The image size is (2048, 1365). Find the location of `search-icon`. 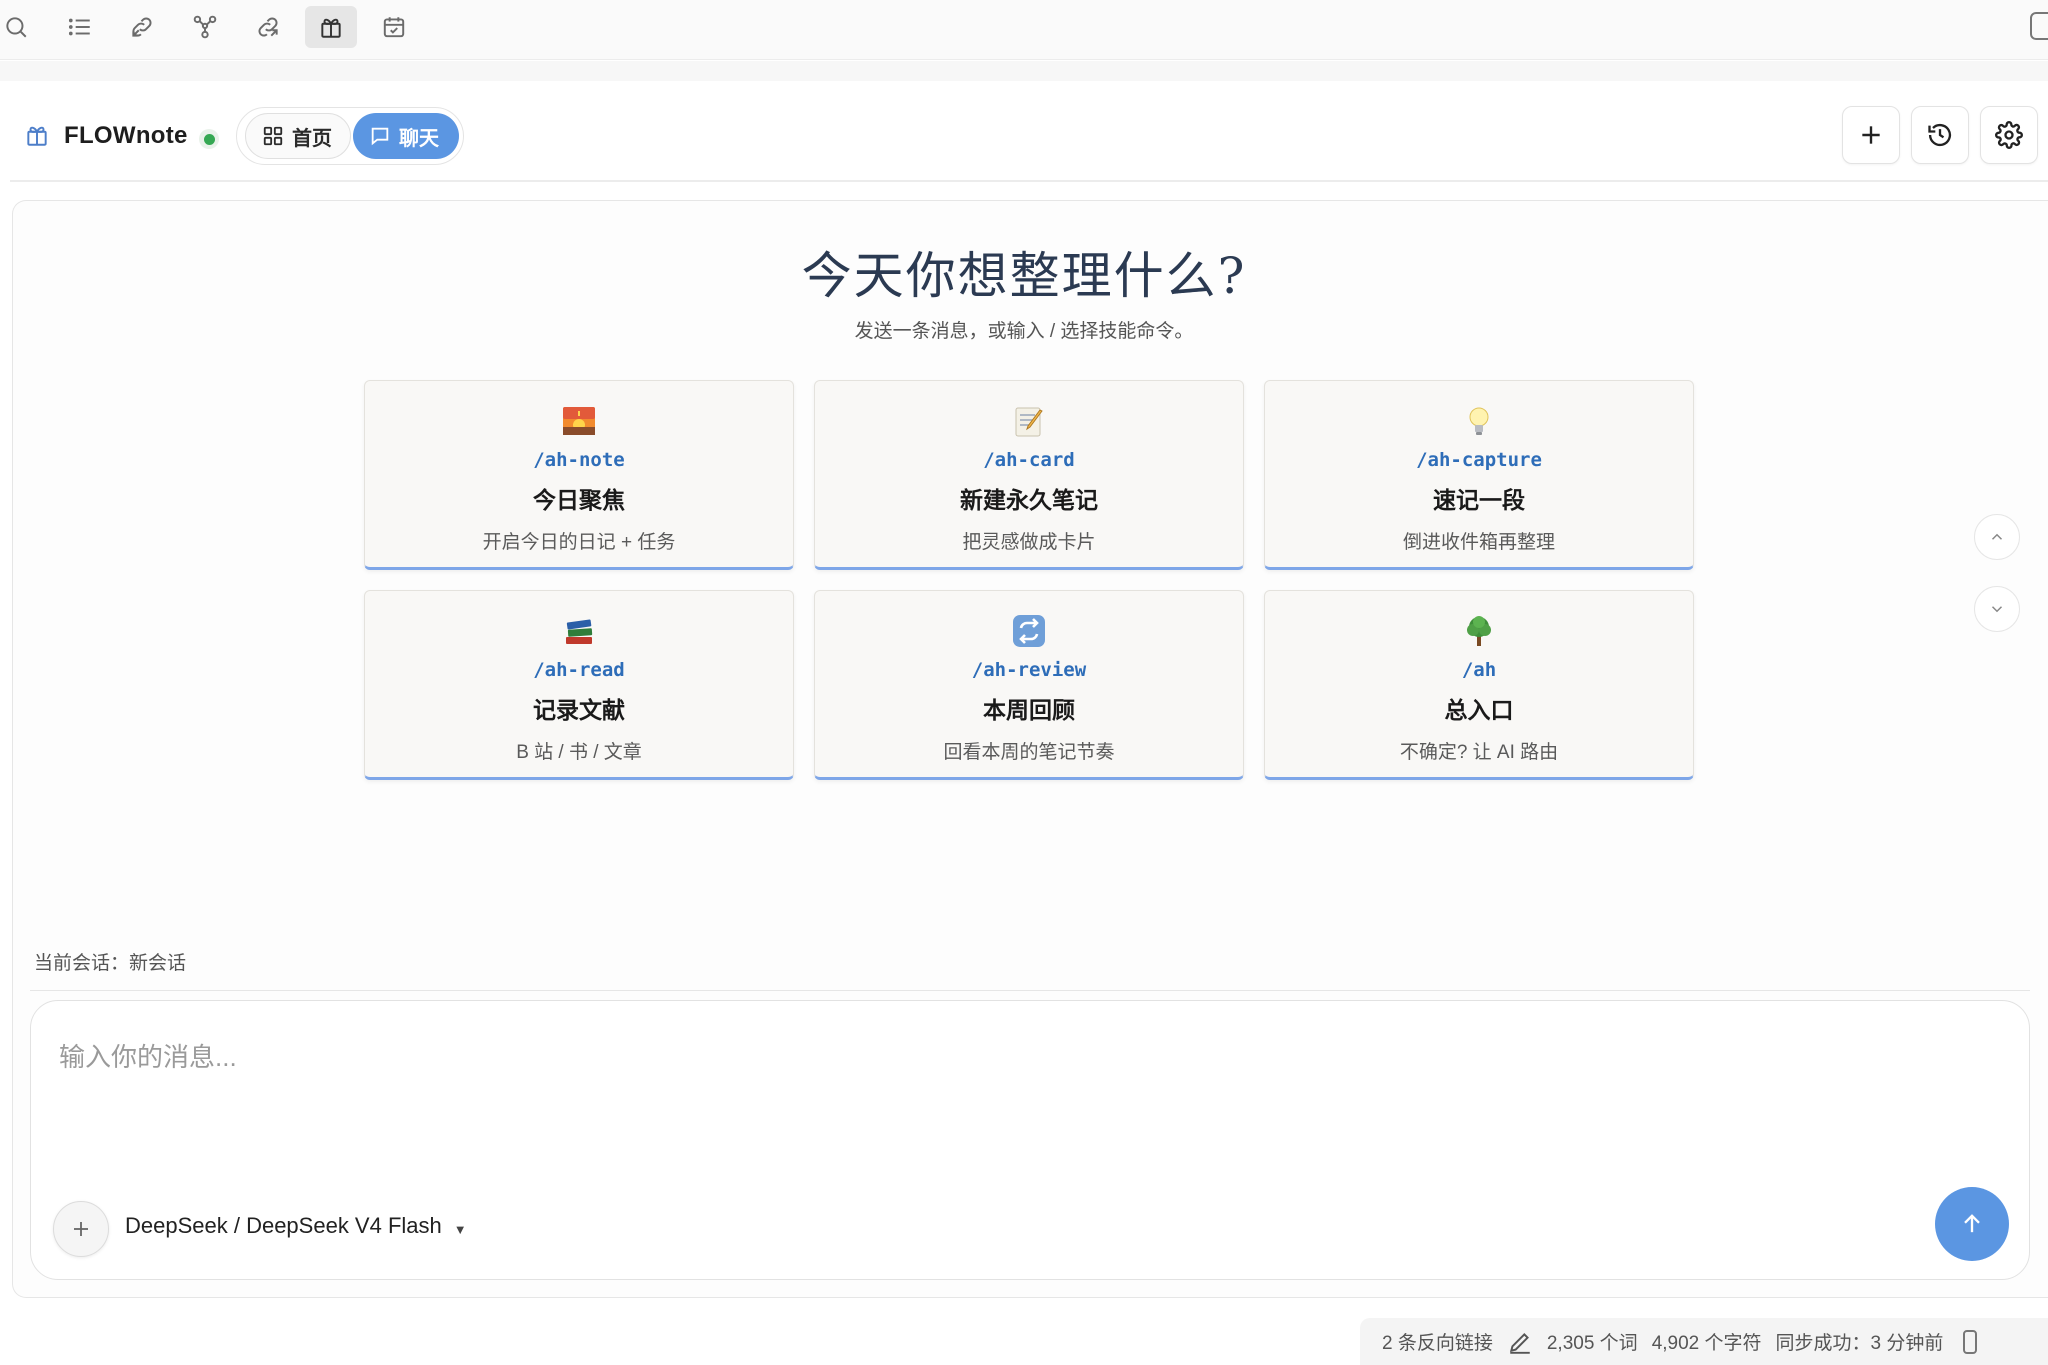

search-icon is located at coordinates (21, 27).